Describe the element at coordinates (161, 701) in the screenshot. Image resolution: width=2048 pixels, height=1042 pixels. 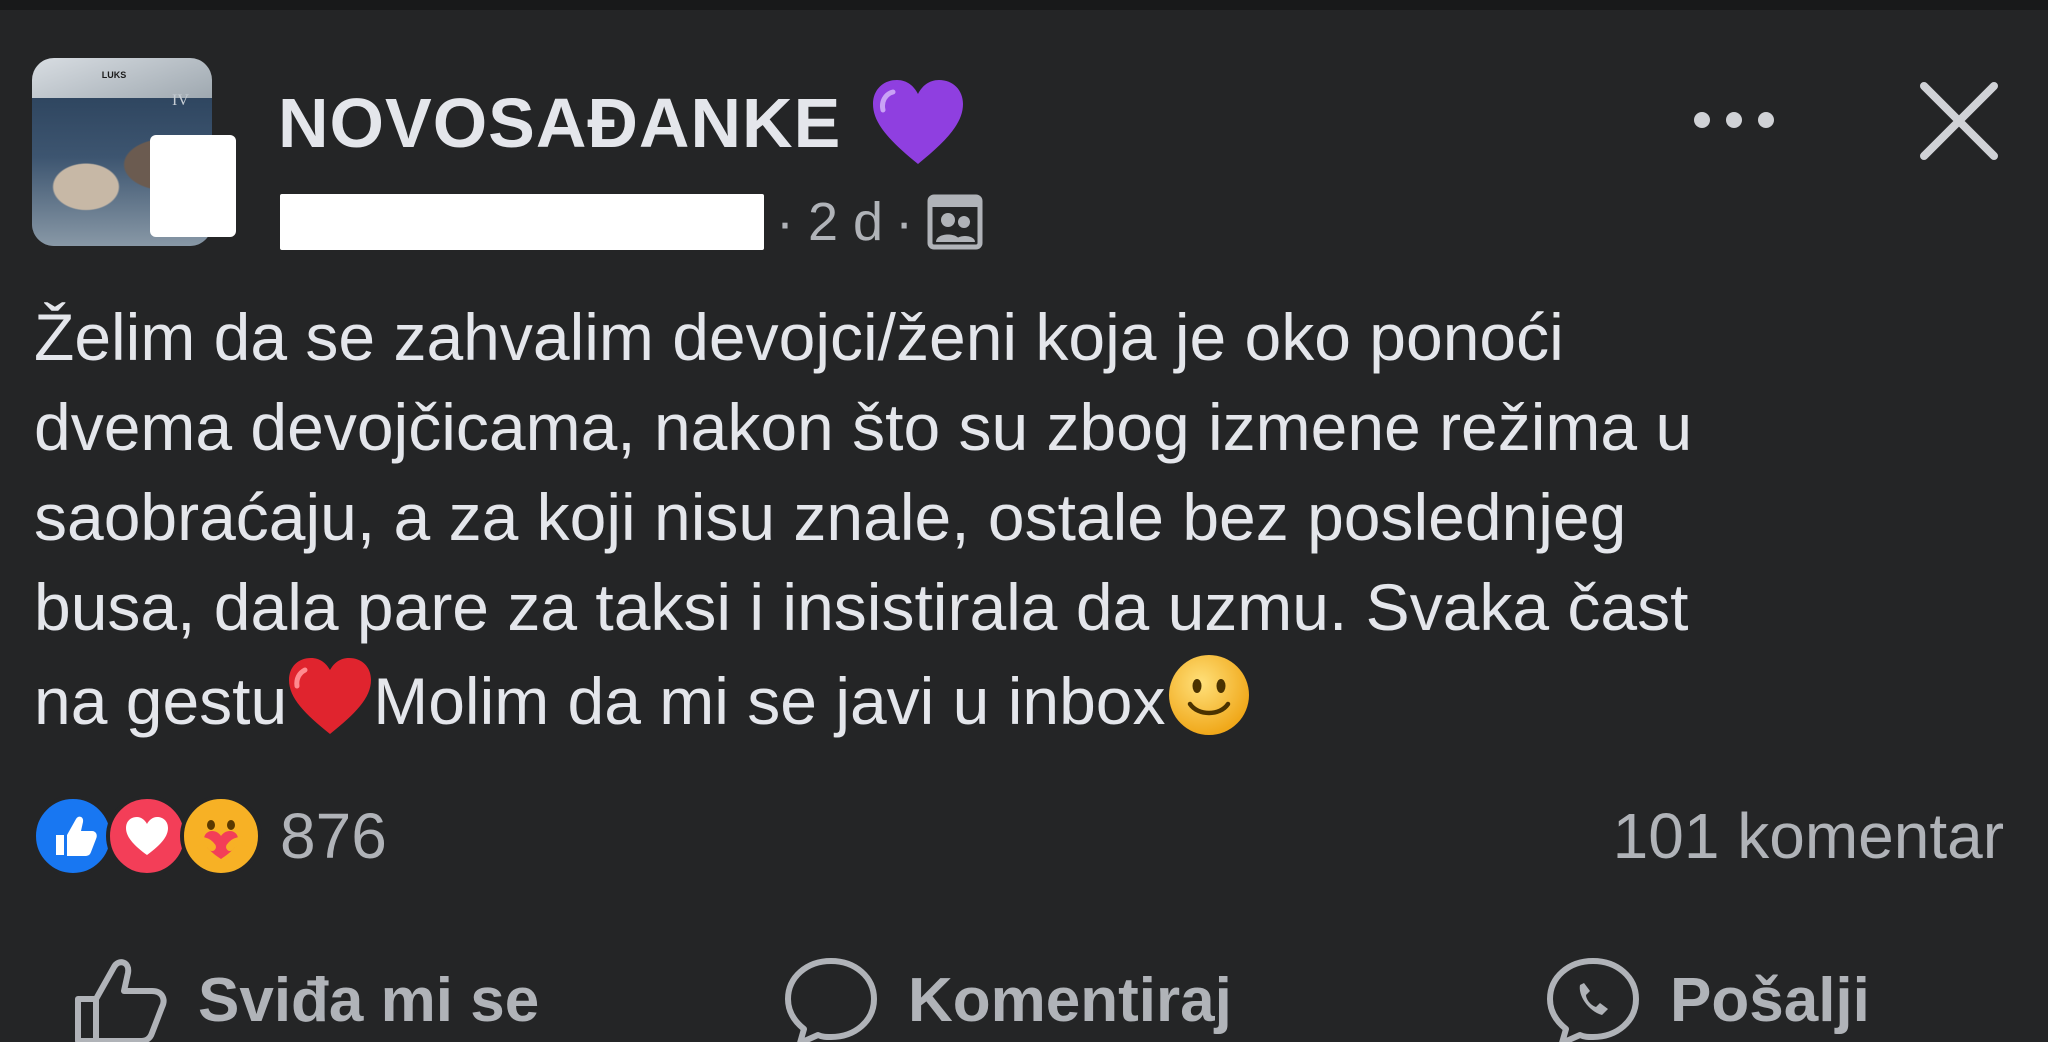
I see `post-text-segment: na gestu` at that location.